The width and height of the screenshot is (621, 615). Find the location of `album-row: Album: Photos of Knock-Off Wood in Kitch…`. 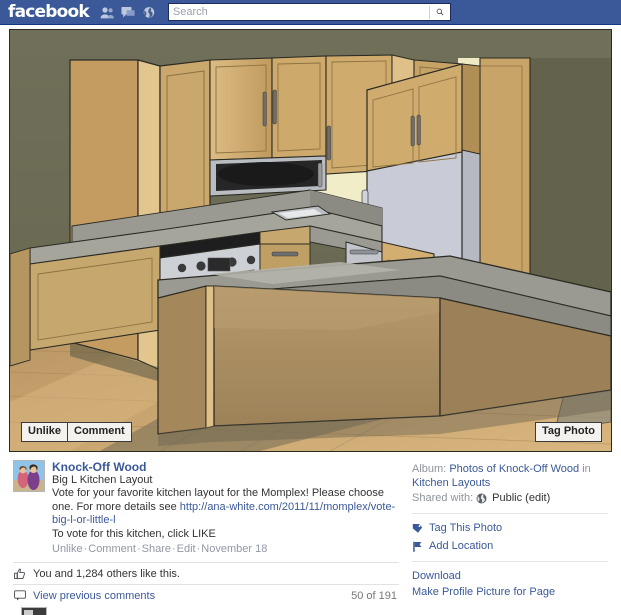

album-row: Album: Photos of Knock-Off Wood in Kitch… is located at coordinates (512, 476).